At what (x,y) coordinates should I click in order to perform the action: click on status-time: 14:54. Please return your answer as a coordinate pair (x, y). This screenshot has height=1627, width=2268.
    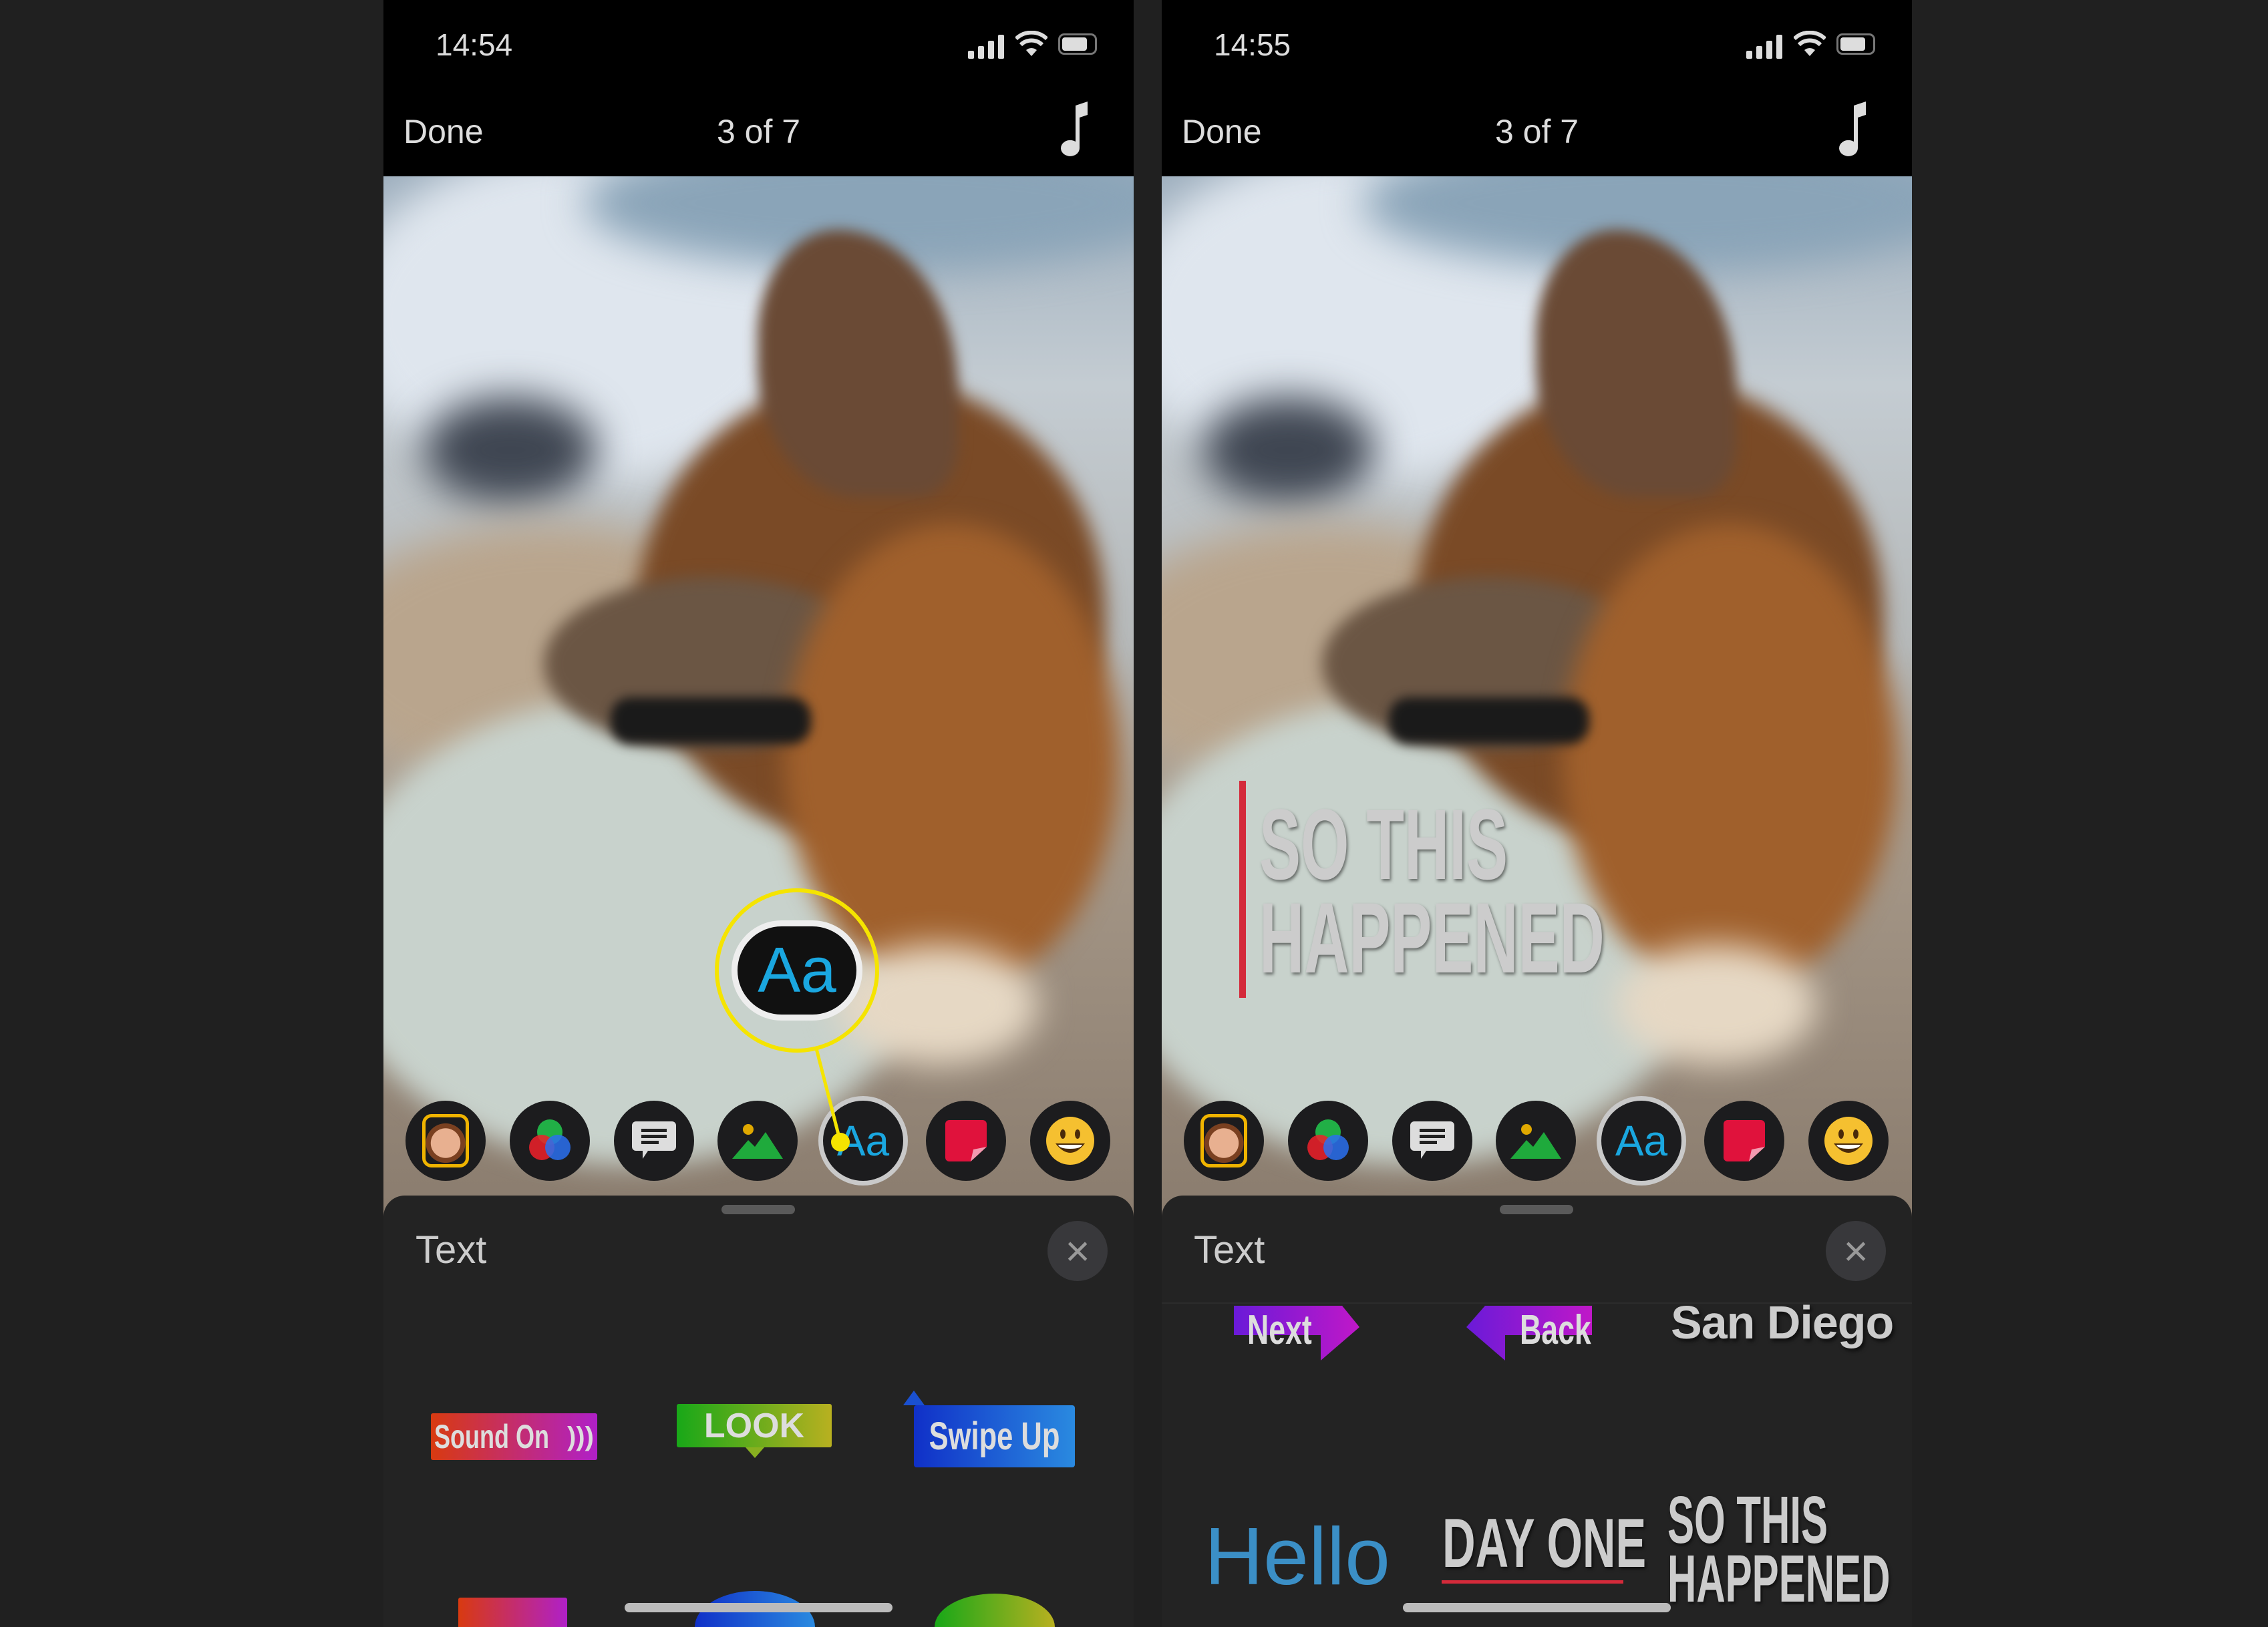
    Looking at the image, I should click on (474, 44).